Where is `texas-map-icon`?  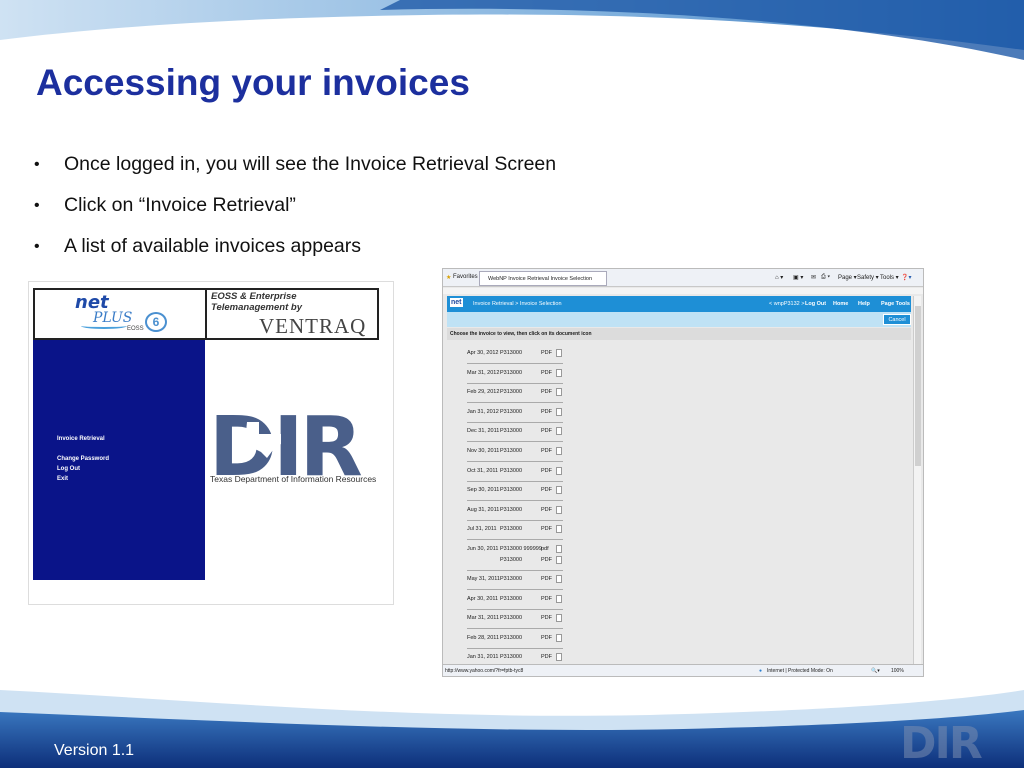
texas-map-icon is located at coordinates (263, 440).